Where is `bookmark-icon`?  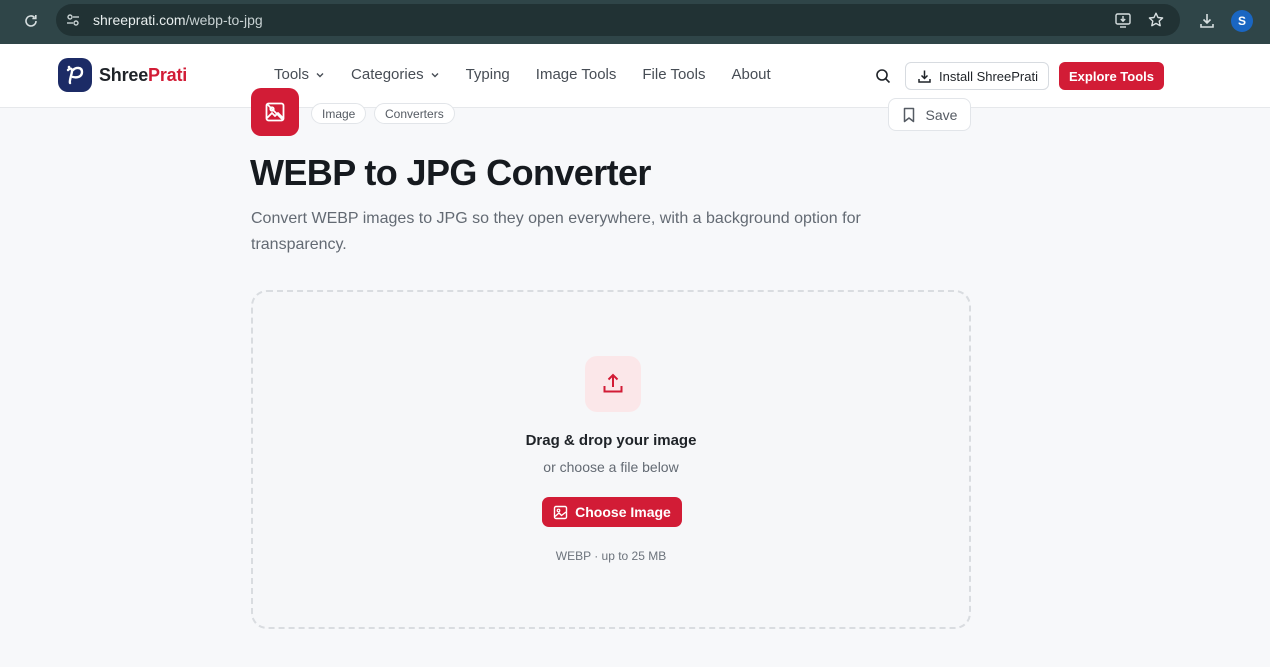
bookmark-icon is located at coordinates (908, 114).